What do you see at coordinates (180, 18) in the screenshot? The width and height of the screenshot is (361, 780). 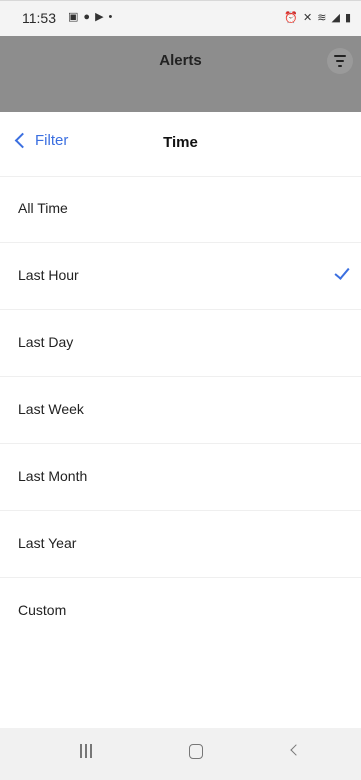 I see `status-bar: 11:53 ▣ ● ▶ • ⏰ ✕ ≋ ◢ ▮` at bounding box center [180, 18].